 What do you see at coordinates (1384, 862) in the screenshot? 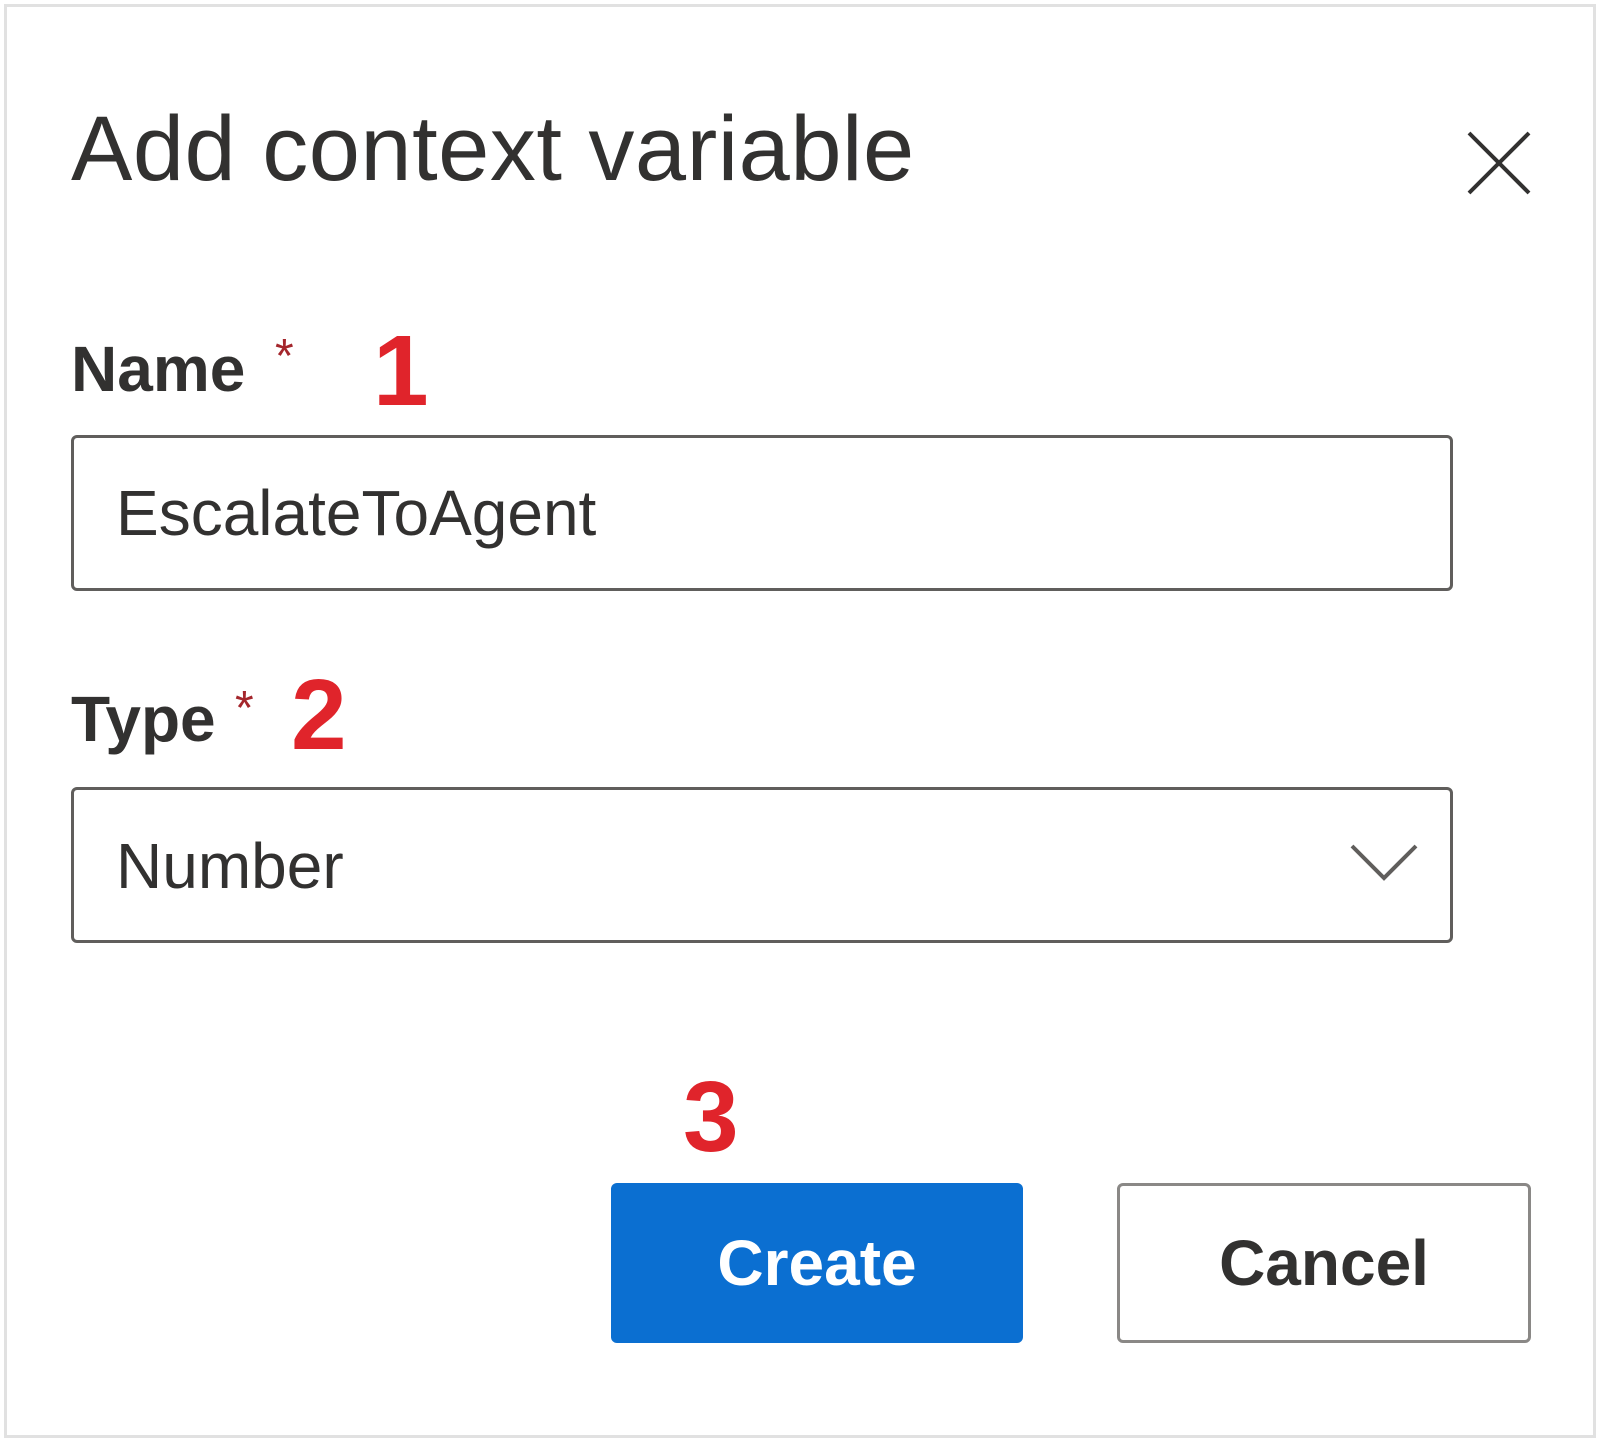
I see `chevron-down-icon` at bounding box center [1384, 862].